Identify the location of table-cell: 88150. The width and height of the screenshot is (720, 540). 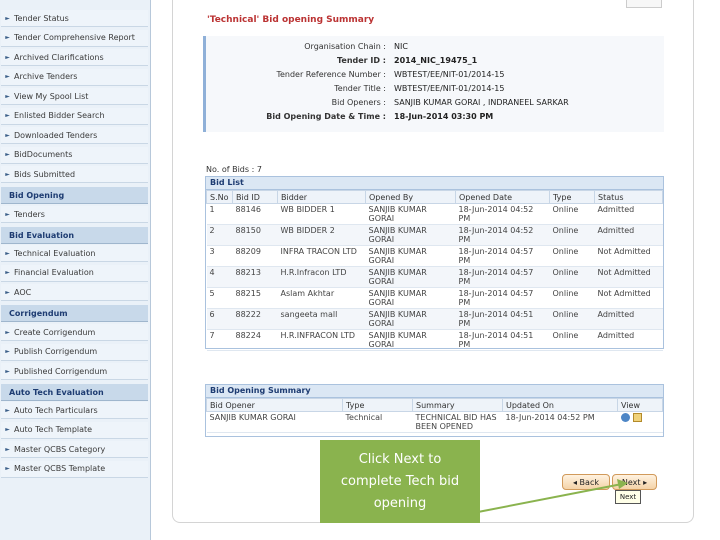
(255, 235).